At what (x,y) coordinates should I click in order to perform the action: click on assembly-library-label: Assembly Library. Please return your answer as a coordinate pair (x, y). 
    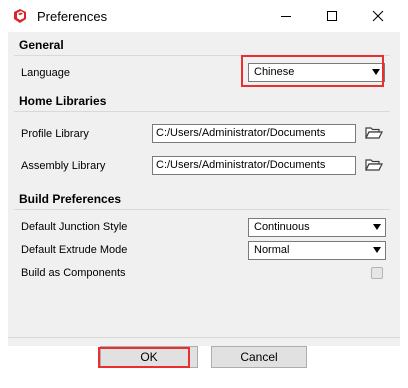
    Looking at the image, I should click on (63, 166).